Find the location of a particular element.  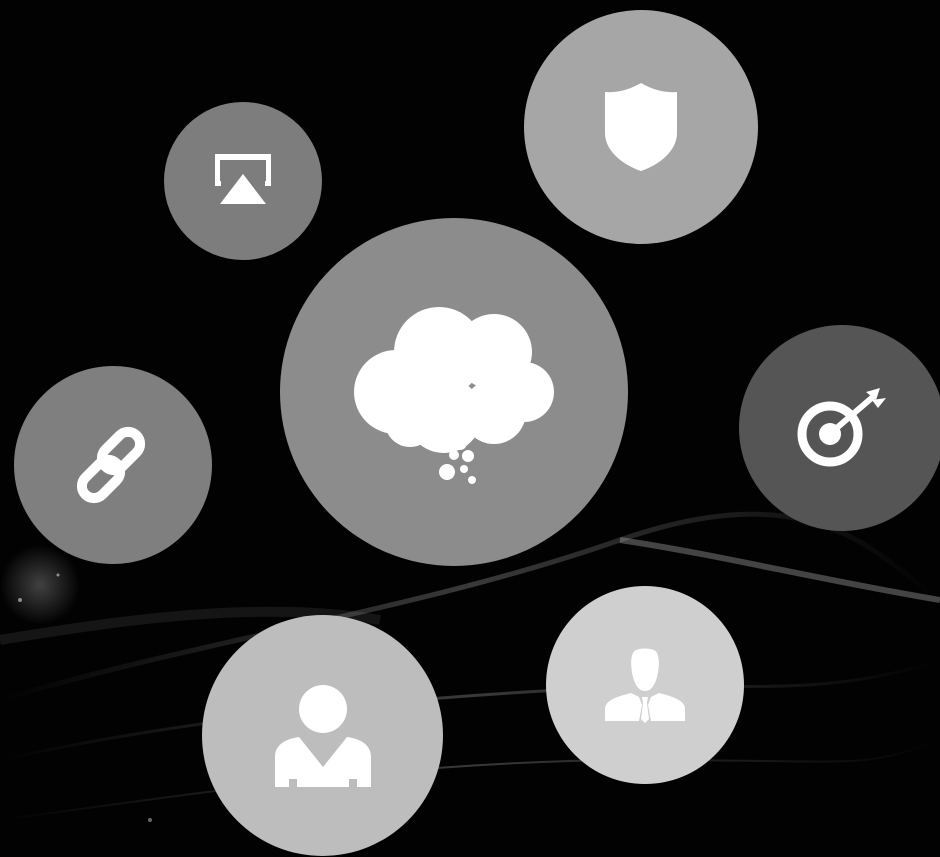

thought-cloud-icon is located at coordinates (454, 392).